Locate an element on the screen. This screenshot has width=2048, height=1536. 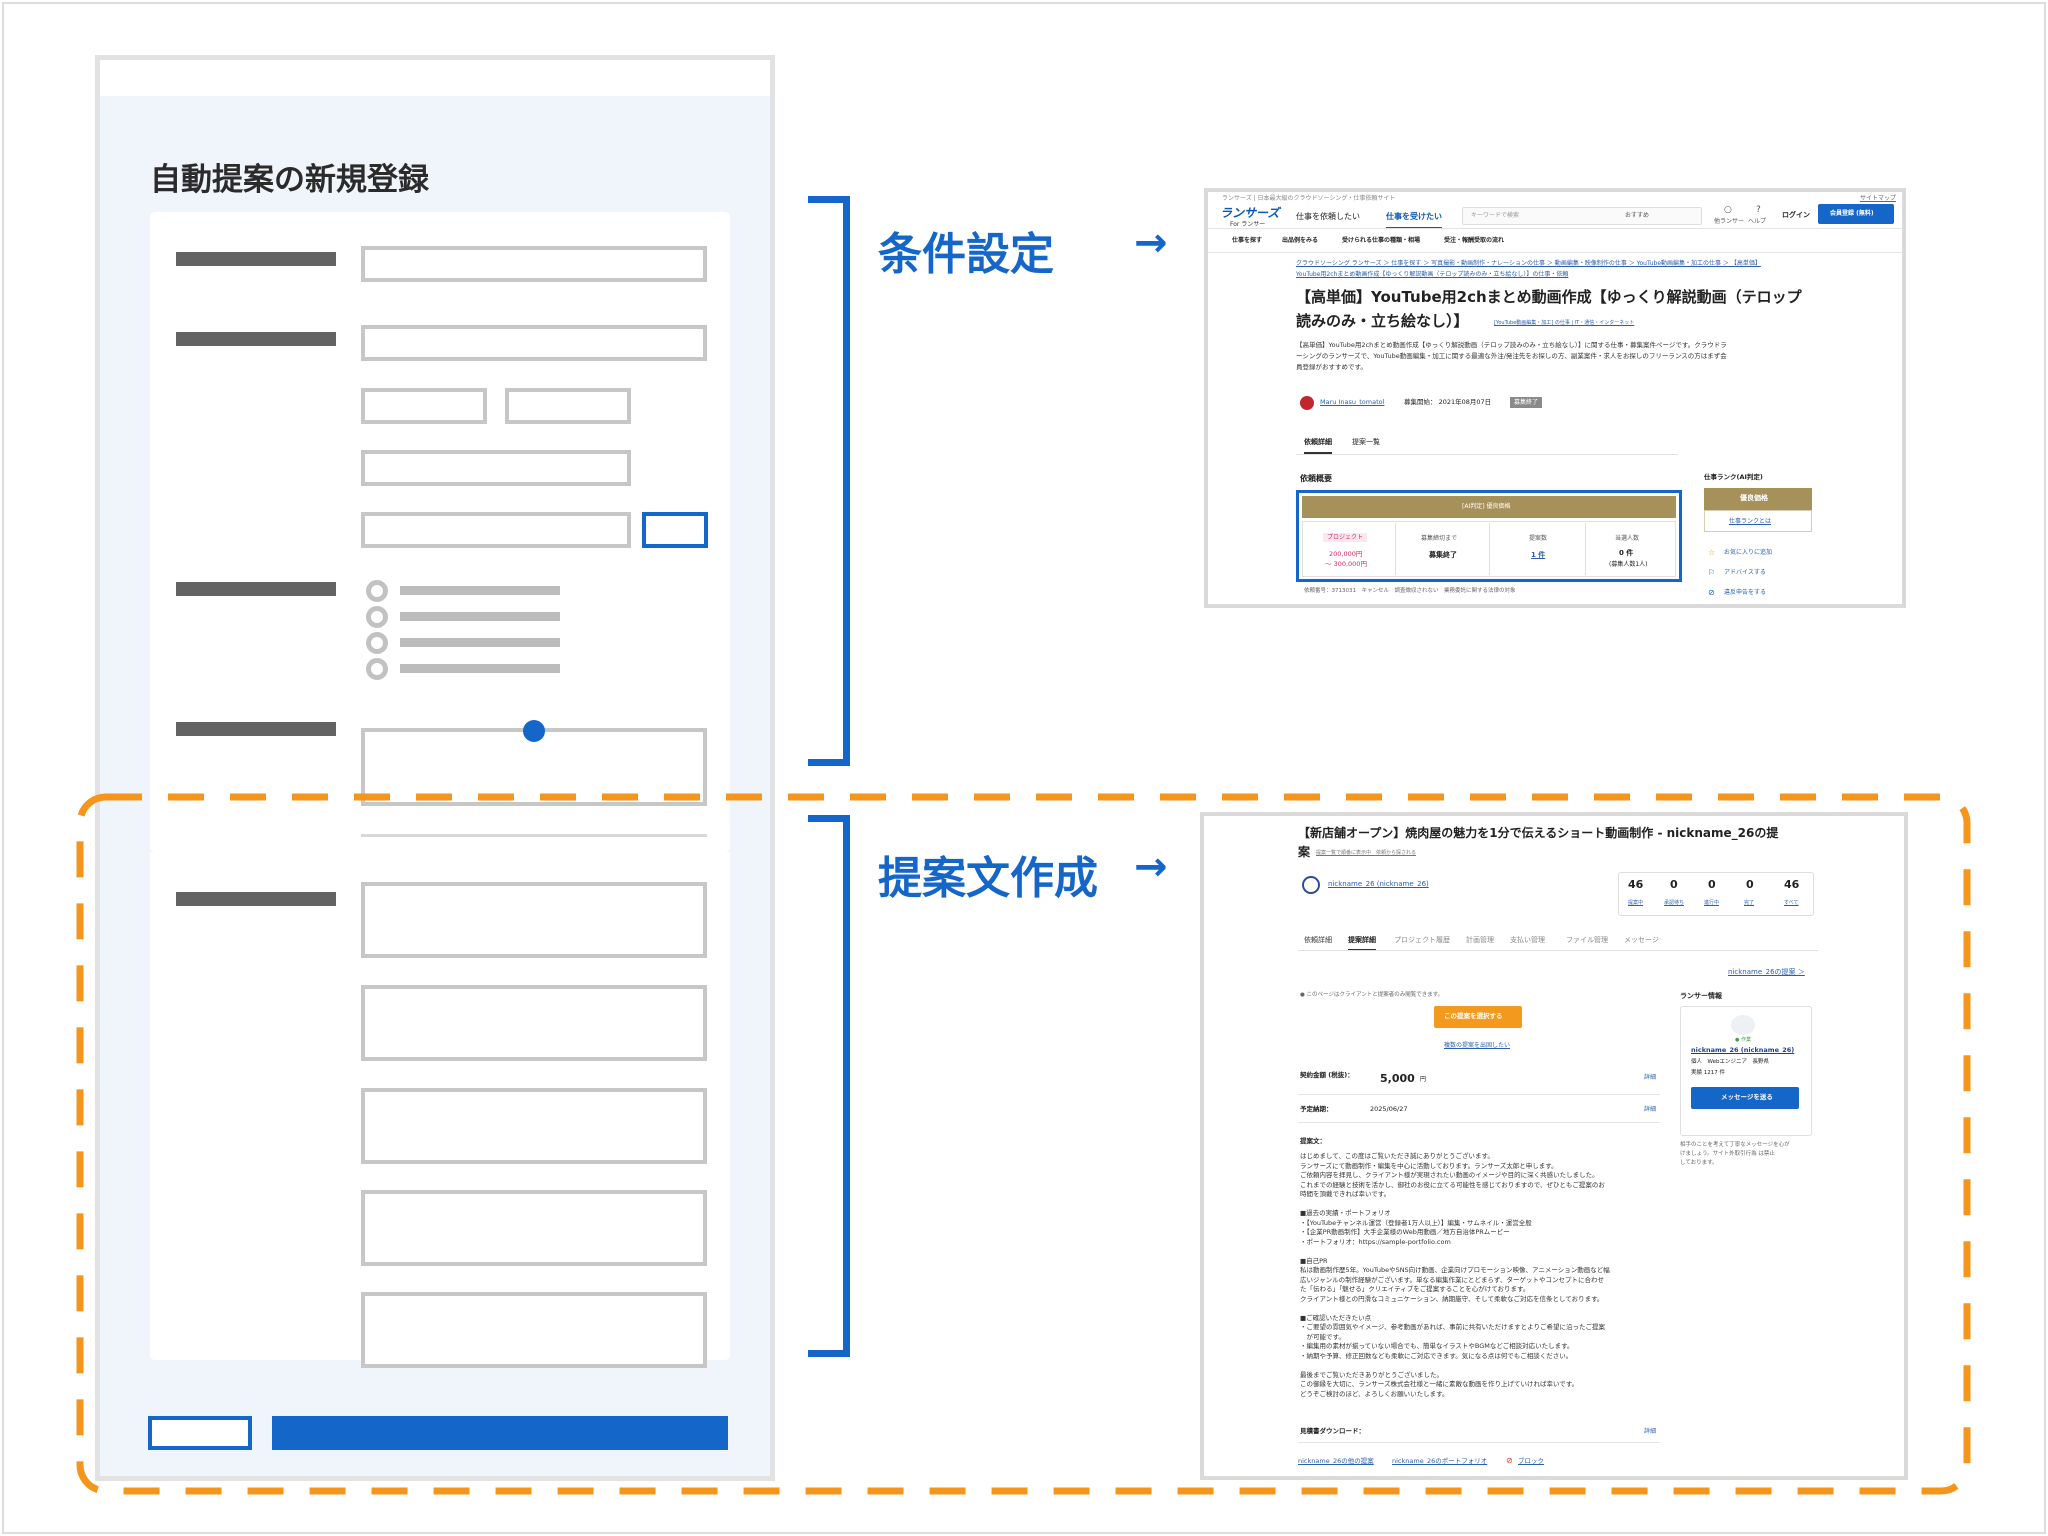
favorite-icon: ☆ is located at coordinates (1711, 553).